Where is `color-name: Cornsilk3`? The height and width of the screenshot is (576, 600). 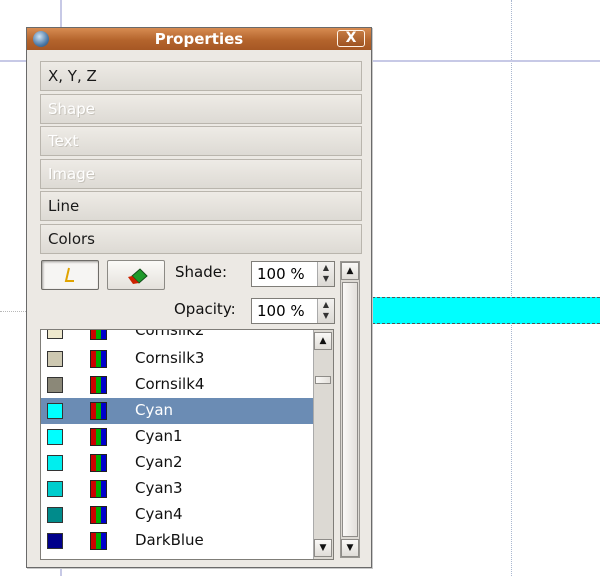 color-name: Cornsilk3 is located at coordinates (170, 358).